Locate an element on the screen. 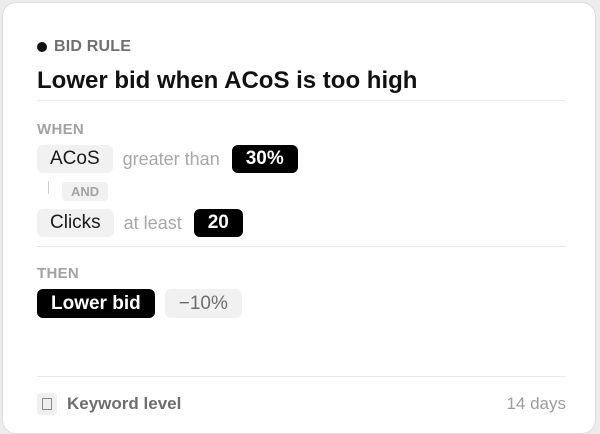 Image resolution: width=600 pixels, height=434 pixels. condition-metric-chip: Clicks is located at coordinates (75, 223).